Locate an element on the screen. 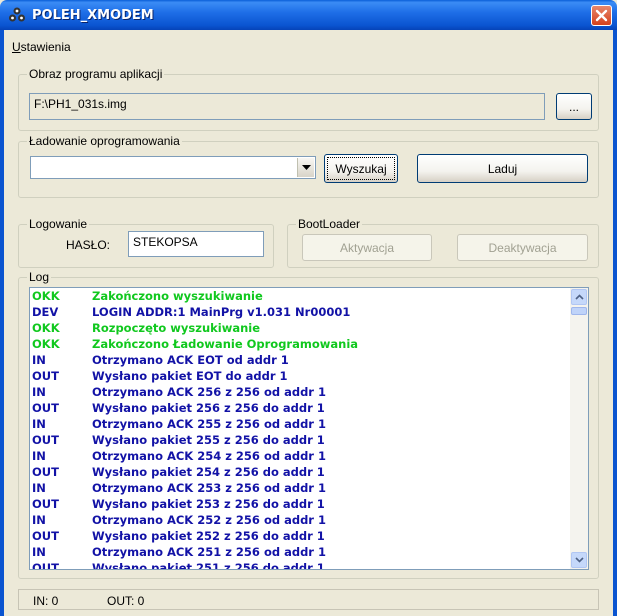 The image size is (617, 616). log-row: IN Otrzymano ACK 254 z 256 od addr 1 is located at coordinates (300, 456).